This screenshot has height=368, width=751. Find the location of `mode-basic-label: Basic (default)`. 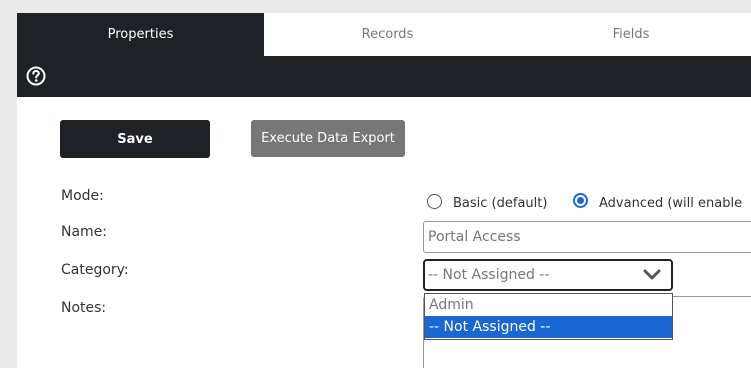

mode-basic-label: Basic (default) is located at coordinates (500, 203).